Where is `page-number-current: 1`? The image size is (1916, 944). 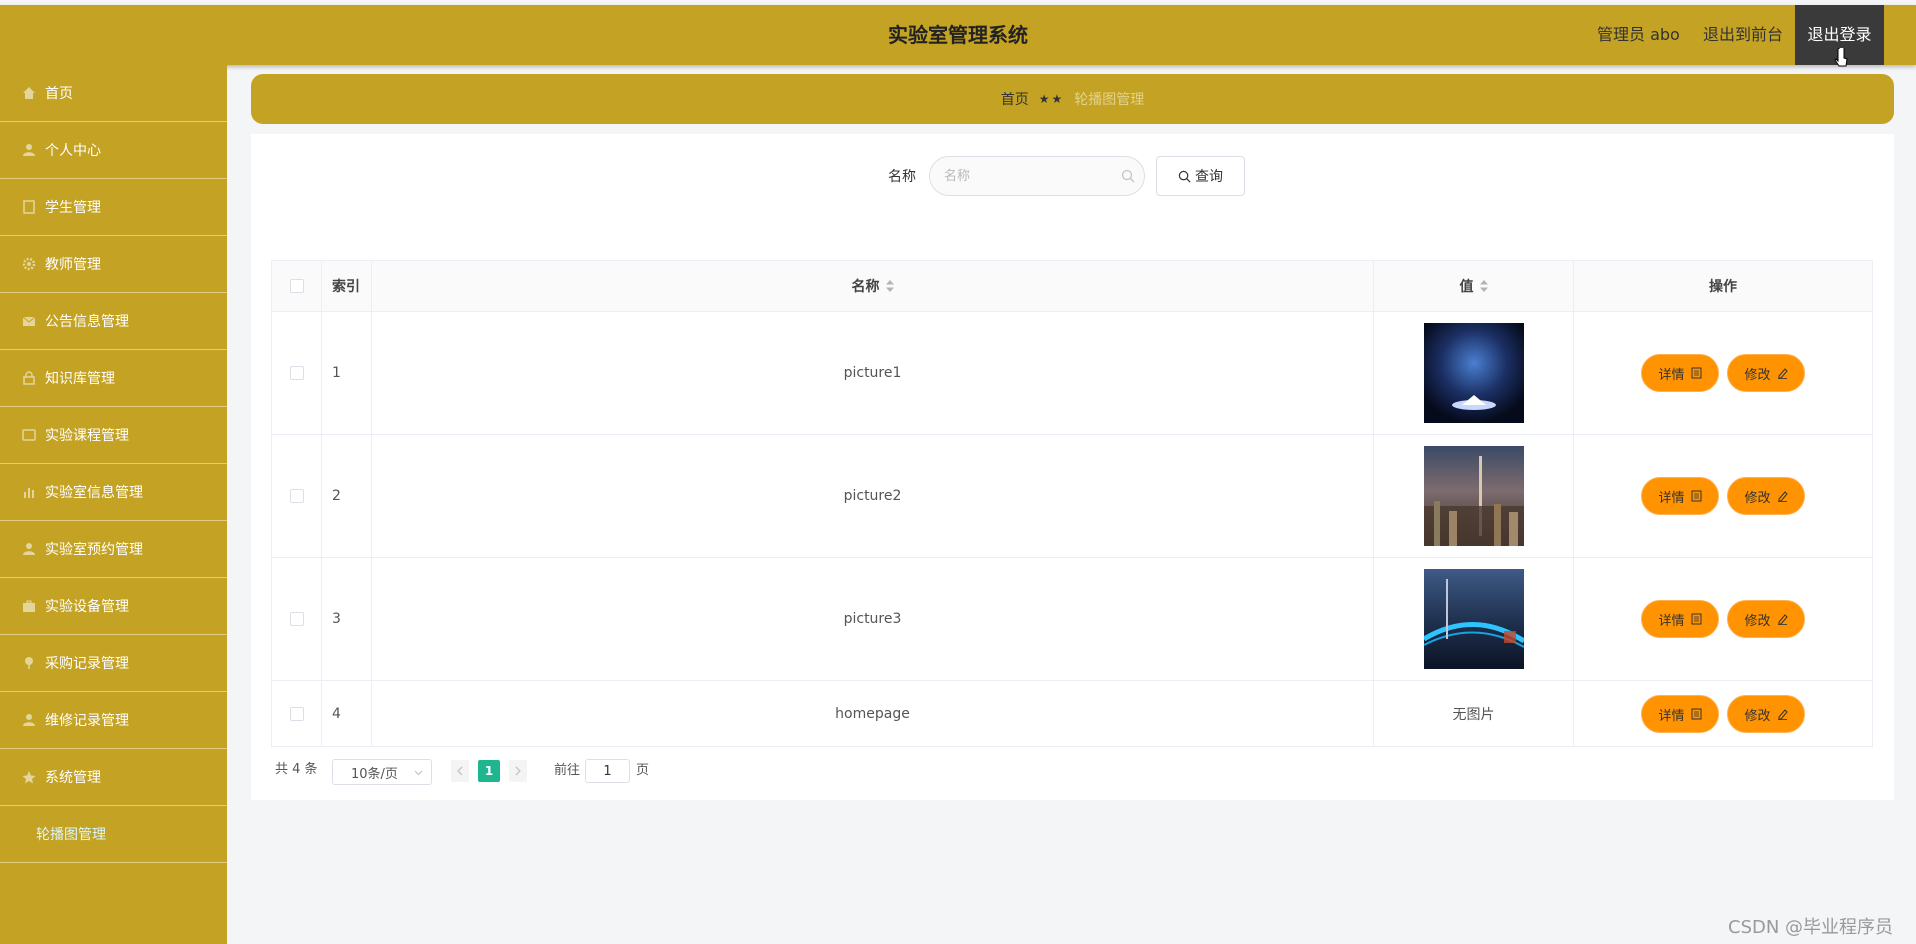
page-number-current: 1 is located at coordinates (489, 771).